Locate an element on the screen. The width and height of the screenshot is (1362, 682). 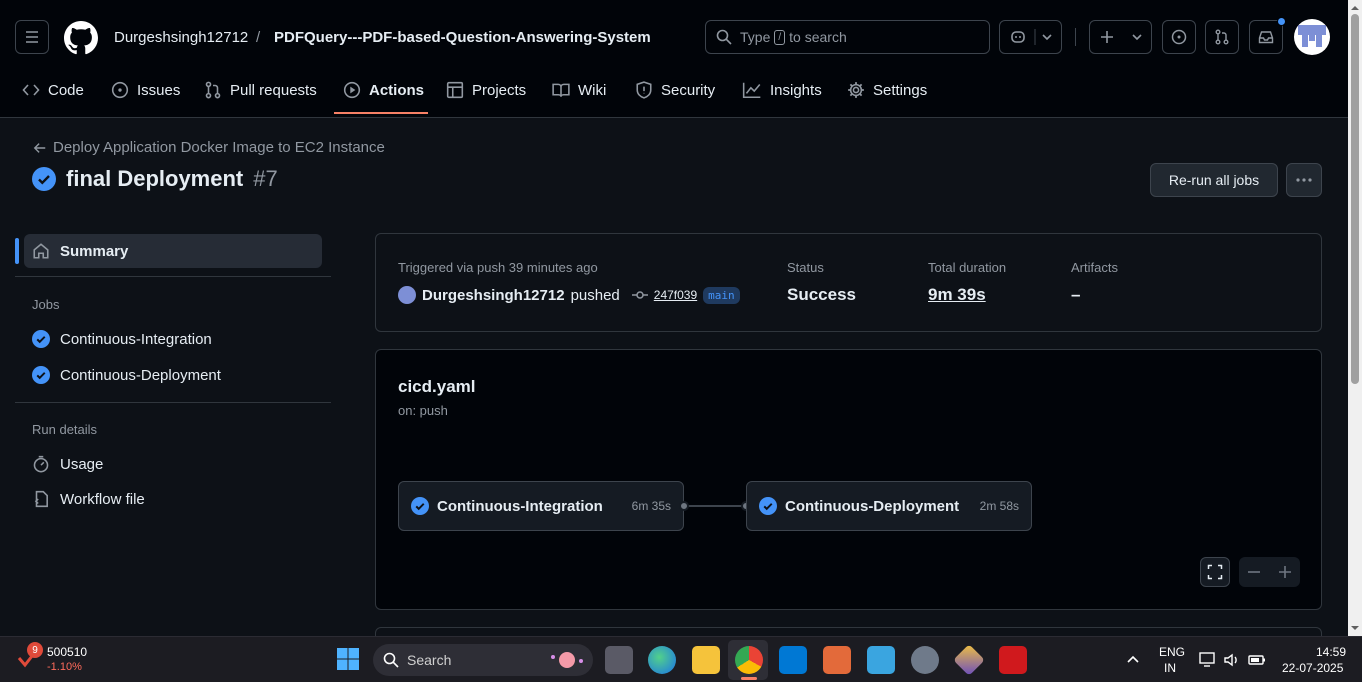
status-label: Status is located at coordinates (805, 267).